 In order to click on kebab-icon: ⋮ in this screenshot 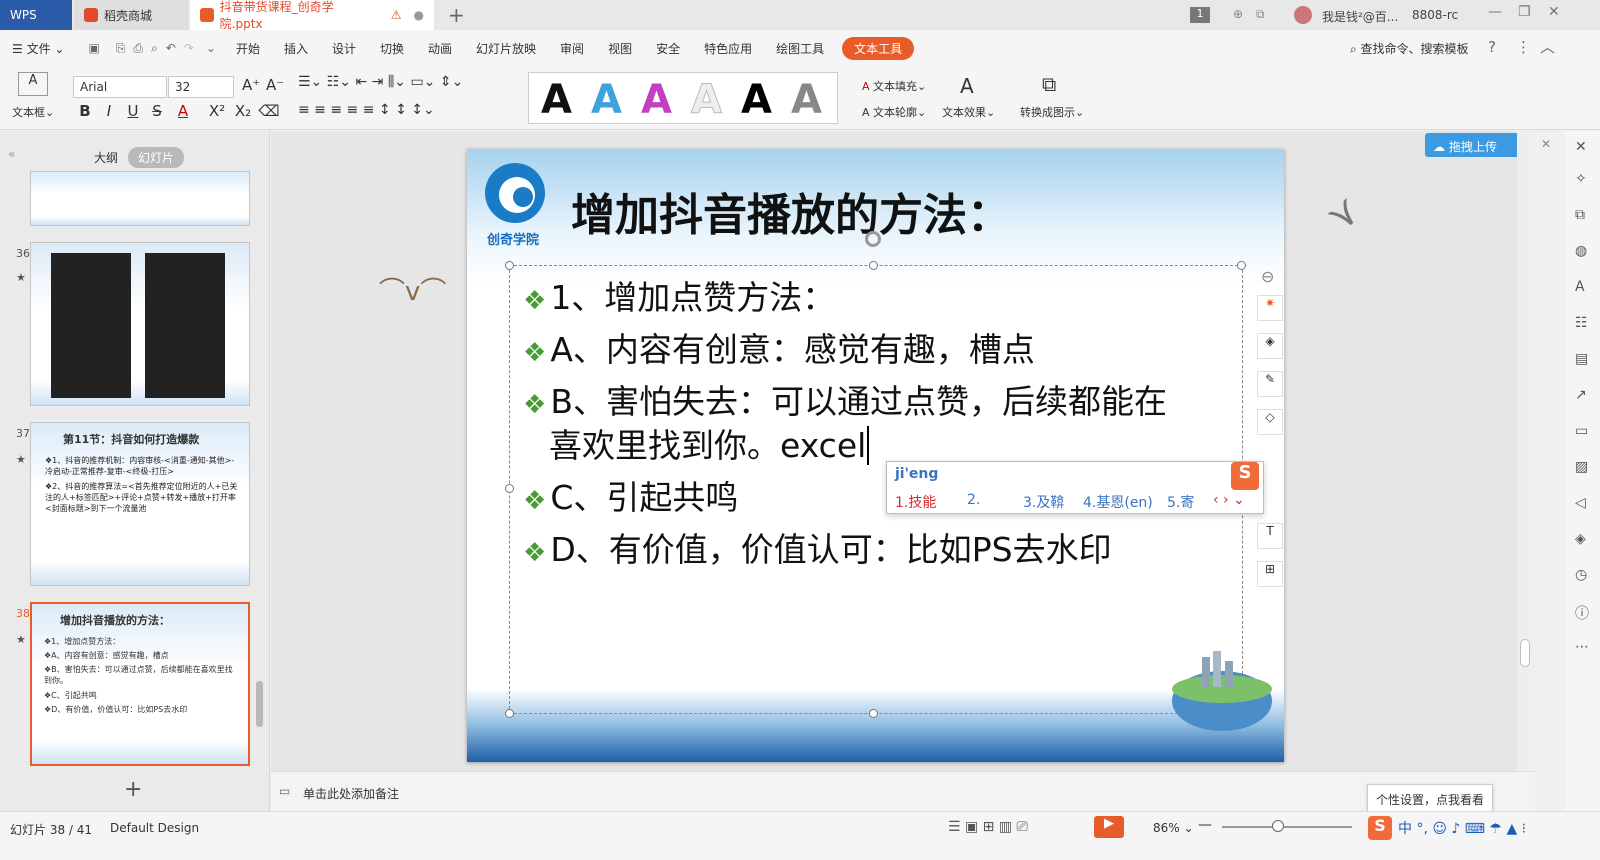, I will do `click(1523, 47)`.